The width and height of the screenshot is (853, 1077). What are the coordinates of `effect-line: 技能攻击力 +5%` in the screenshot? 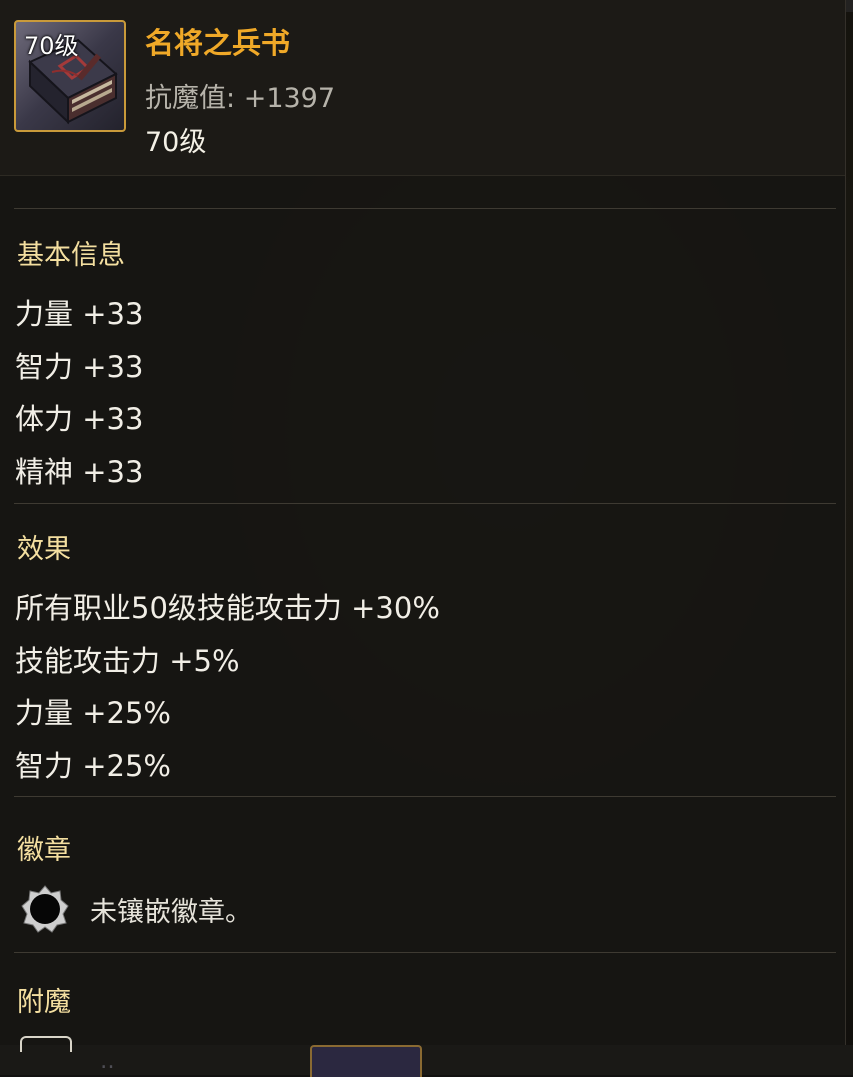 It's located at (127, 661).